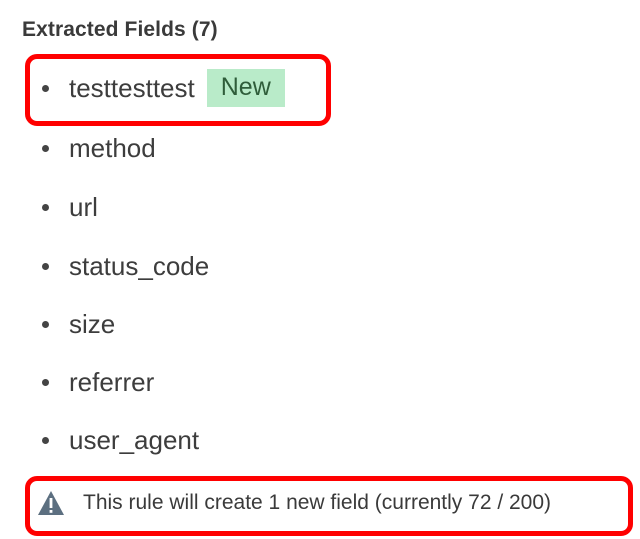 This screenshot has width=640, height=539. What do you see at coordinates (178, 90) in the screenshot?
I see `new-field-highlight` at bounding box center [178, 90].